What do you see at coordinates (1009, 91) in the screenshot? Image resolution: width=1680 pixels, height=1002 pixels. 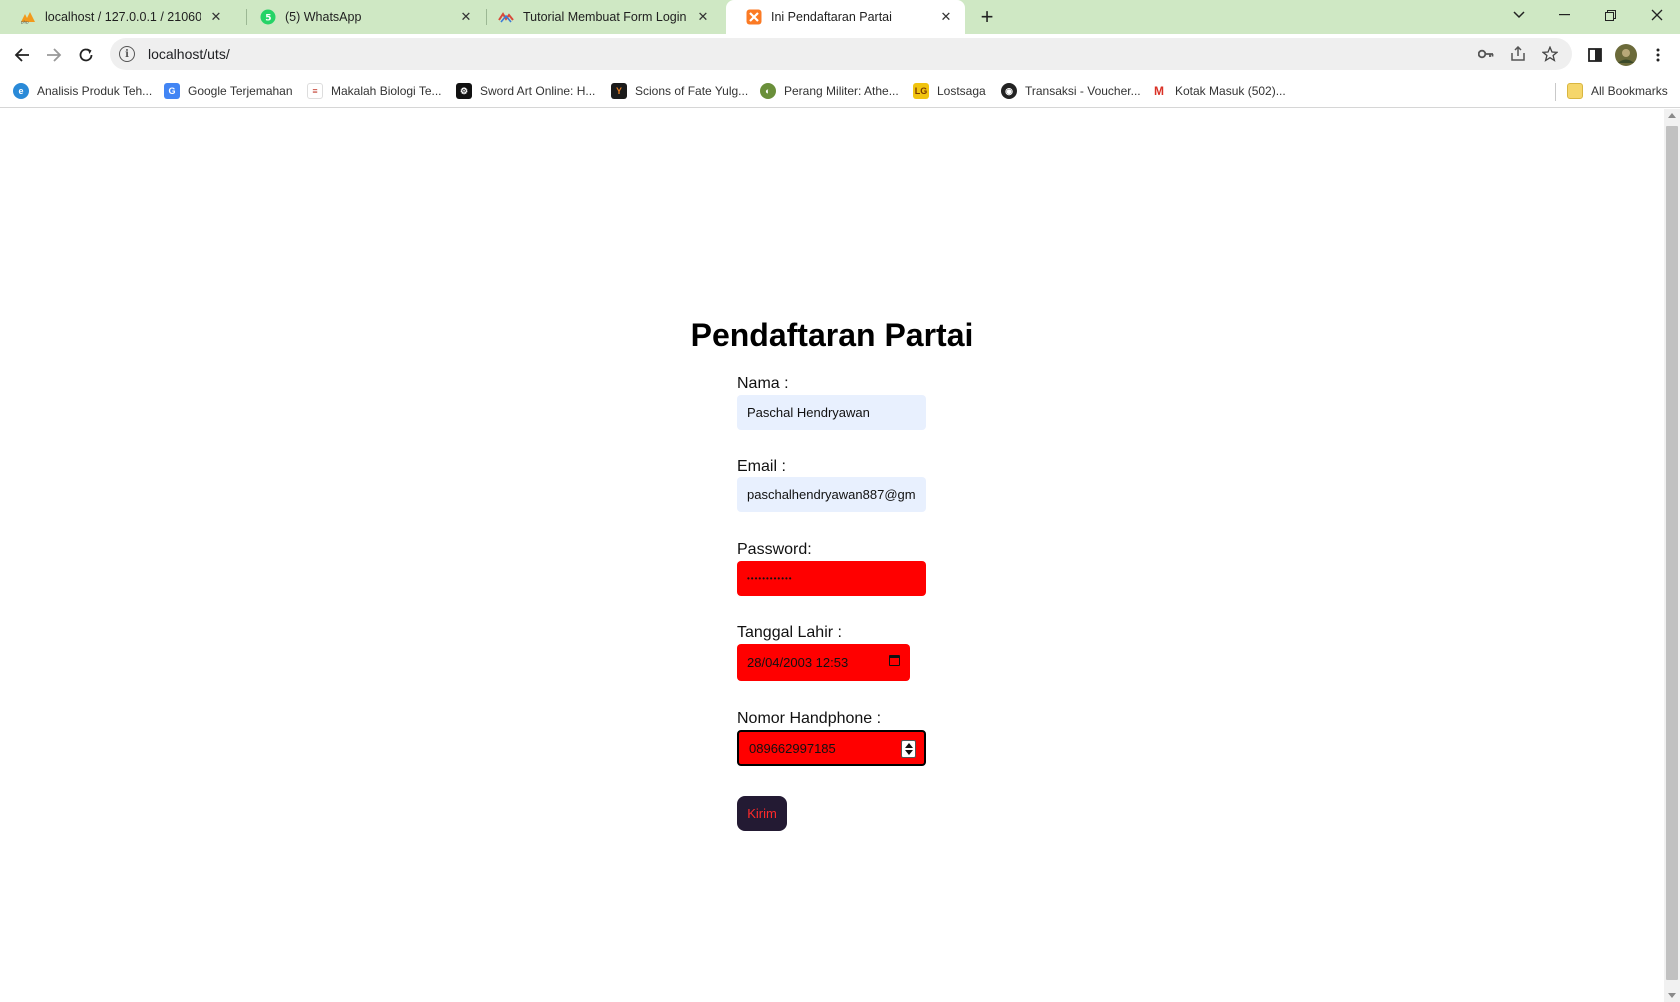 I see `voucher-icon: ◉` at bounding box center [1009, 91].